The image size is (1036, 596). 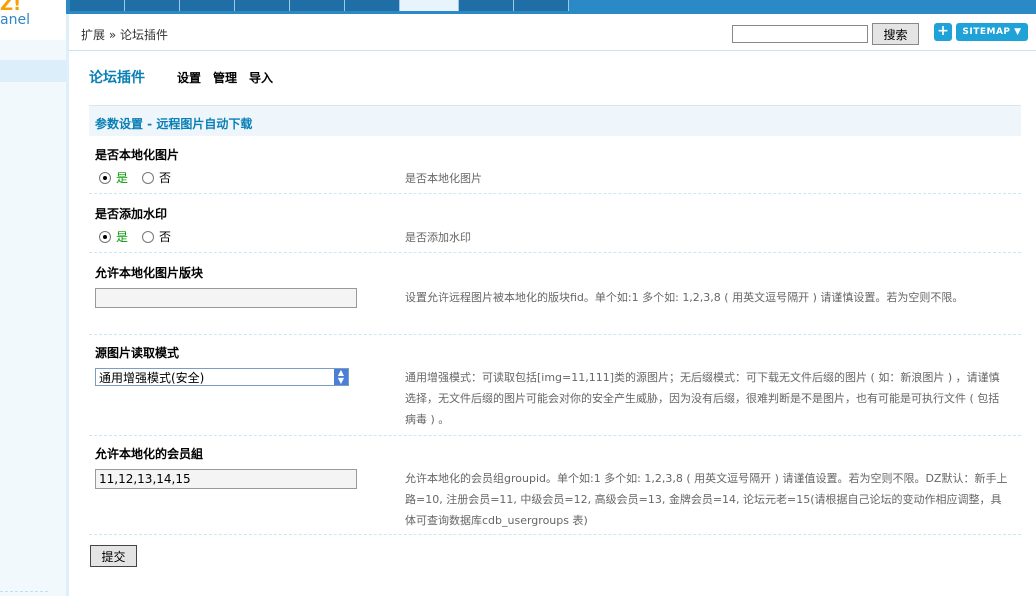 What do you see at coordinates (122, 178) in the screenshot?
I see `localize-yes-label: 是` at bounding box center [122, 178].